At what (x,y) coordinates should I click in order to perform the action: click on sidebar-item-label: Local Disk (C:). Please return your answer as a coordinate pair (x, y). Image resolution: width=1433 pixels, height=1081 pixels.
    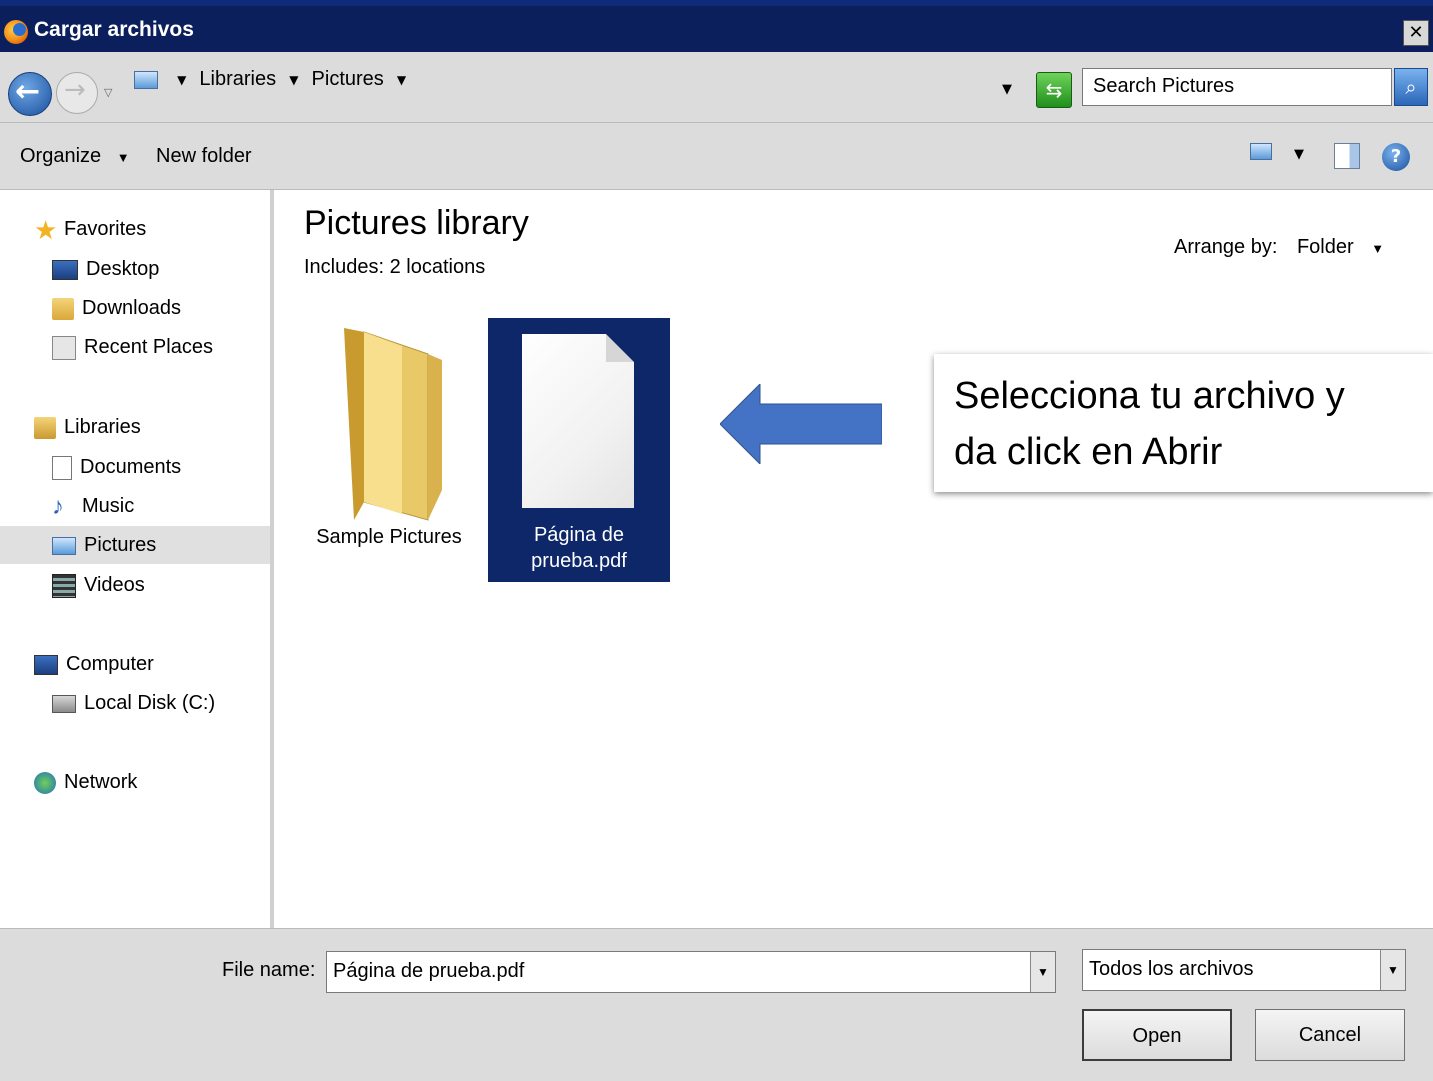
    Looking at the image, I should click on (150, 703).